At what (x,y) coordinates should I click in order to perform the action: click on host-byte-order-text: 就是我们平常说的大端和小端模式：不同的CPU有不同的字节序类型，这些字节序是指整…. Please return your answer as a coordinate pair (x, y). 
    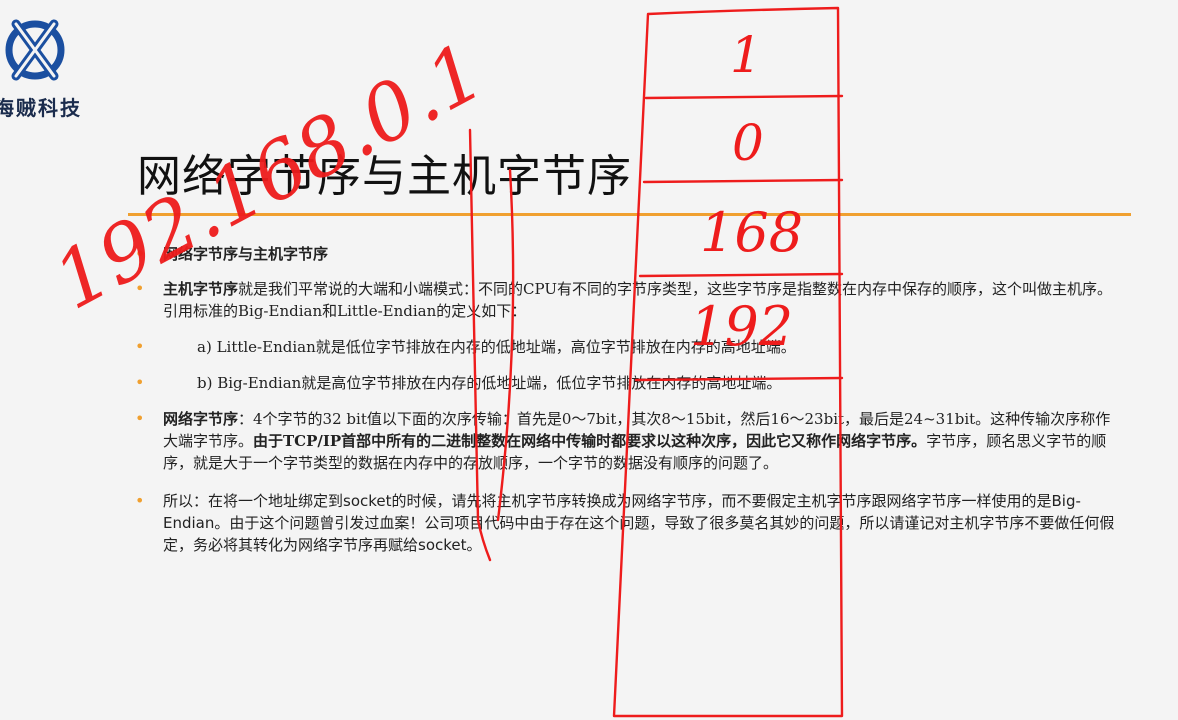
    Looking at the image, I should click on (637, 300).